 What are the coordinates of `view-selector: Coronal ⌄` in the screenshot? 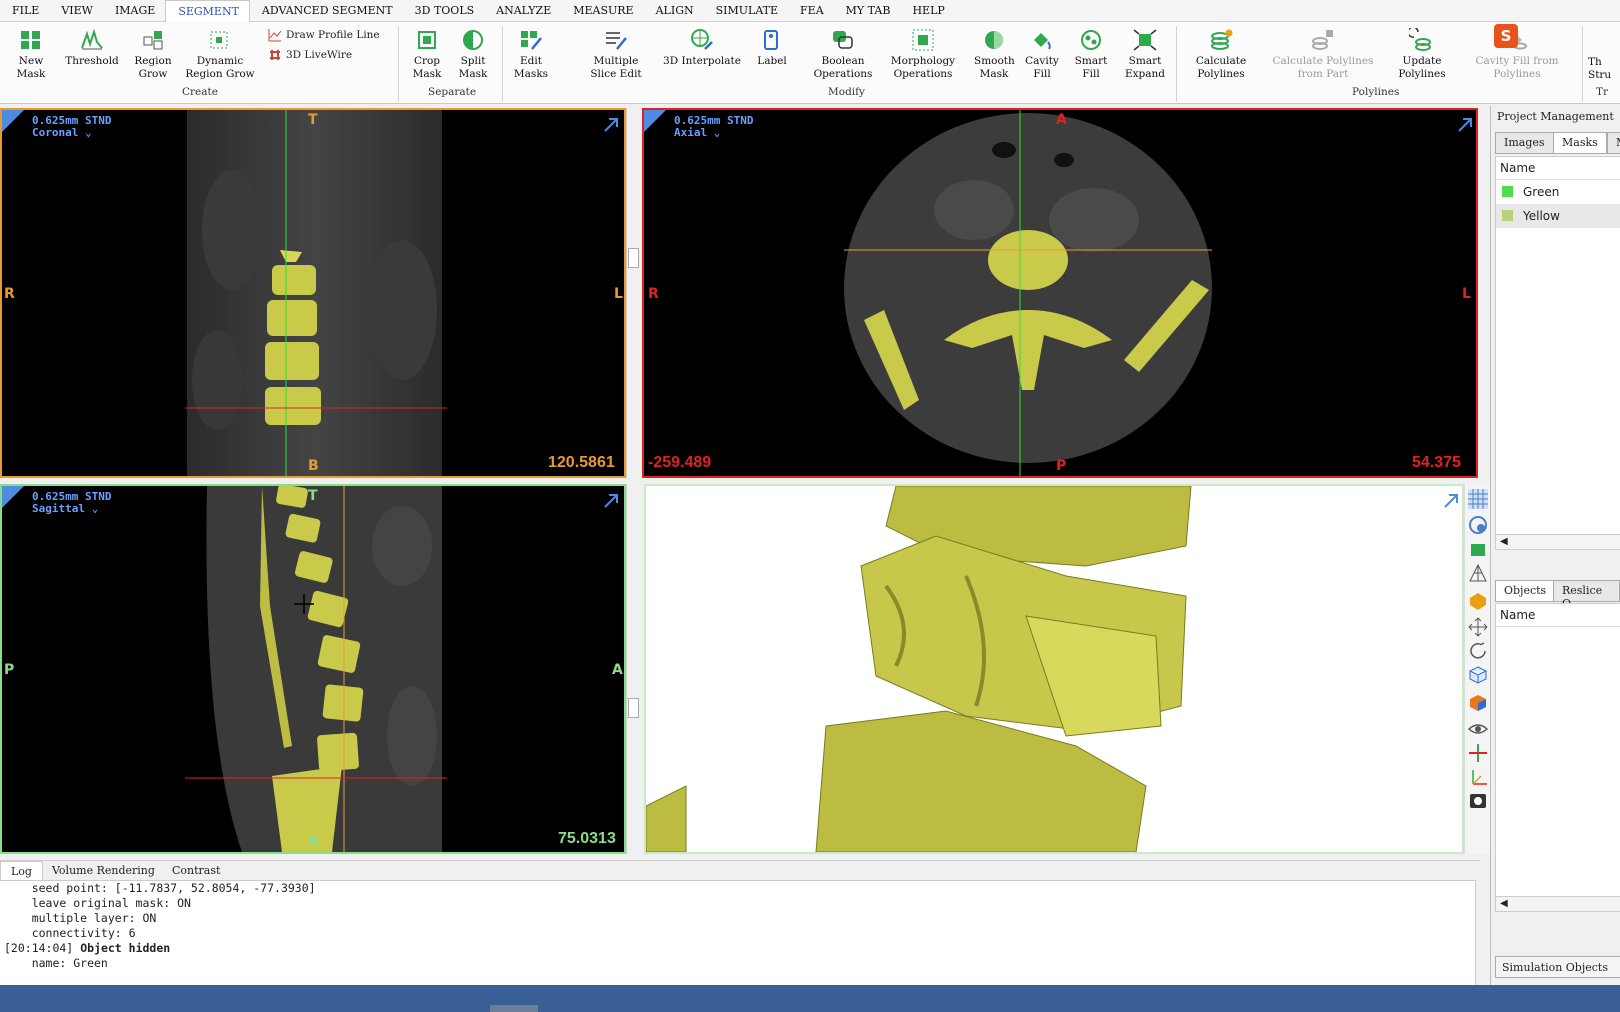 It's located at (62, 132).